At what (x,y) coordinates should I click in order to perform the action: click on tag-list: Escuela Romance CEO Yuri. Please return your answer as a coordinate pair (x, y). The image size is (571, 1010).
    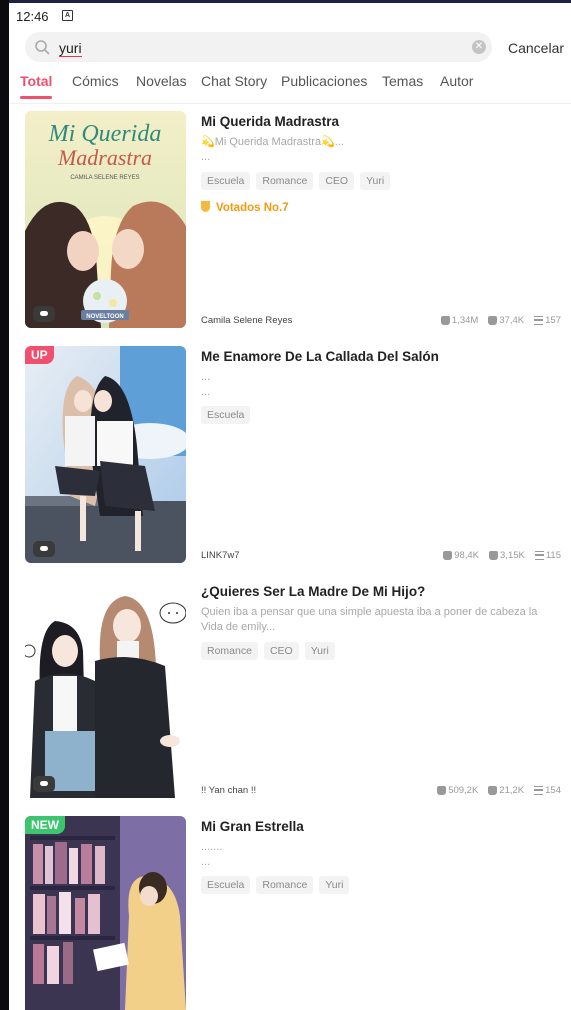
    Looking at the image, I should click on (296, 181).